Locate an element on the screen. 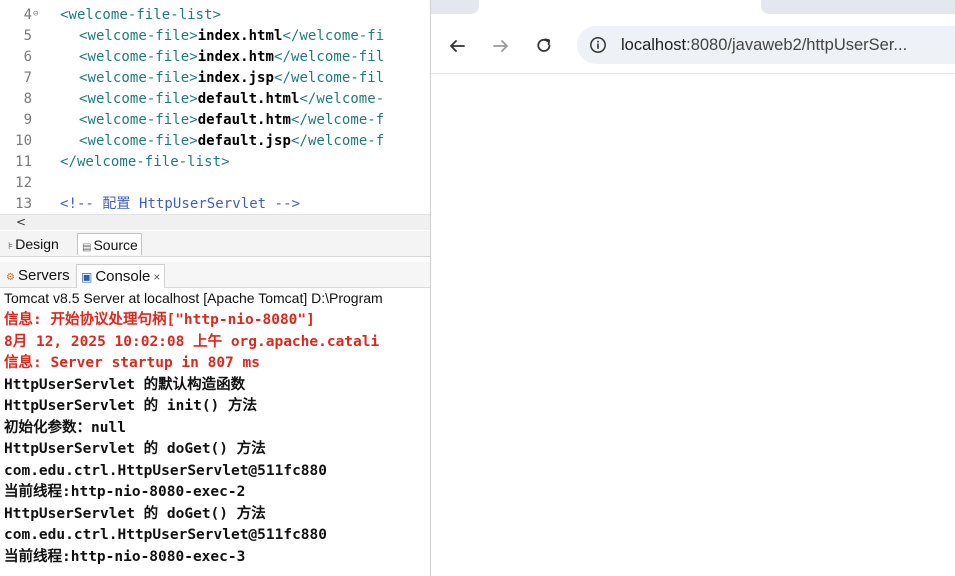 The height and width of the screenshot is (576, 955). code-text: <welcome-file>index.html</welcome-fi is located at coordinates (231, 36).